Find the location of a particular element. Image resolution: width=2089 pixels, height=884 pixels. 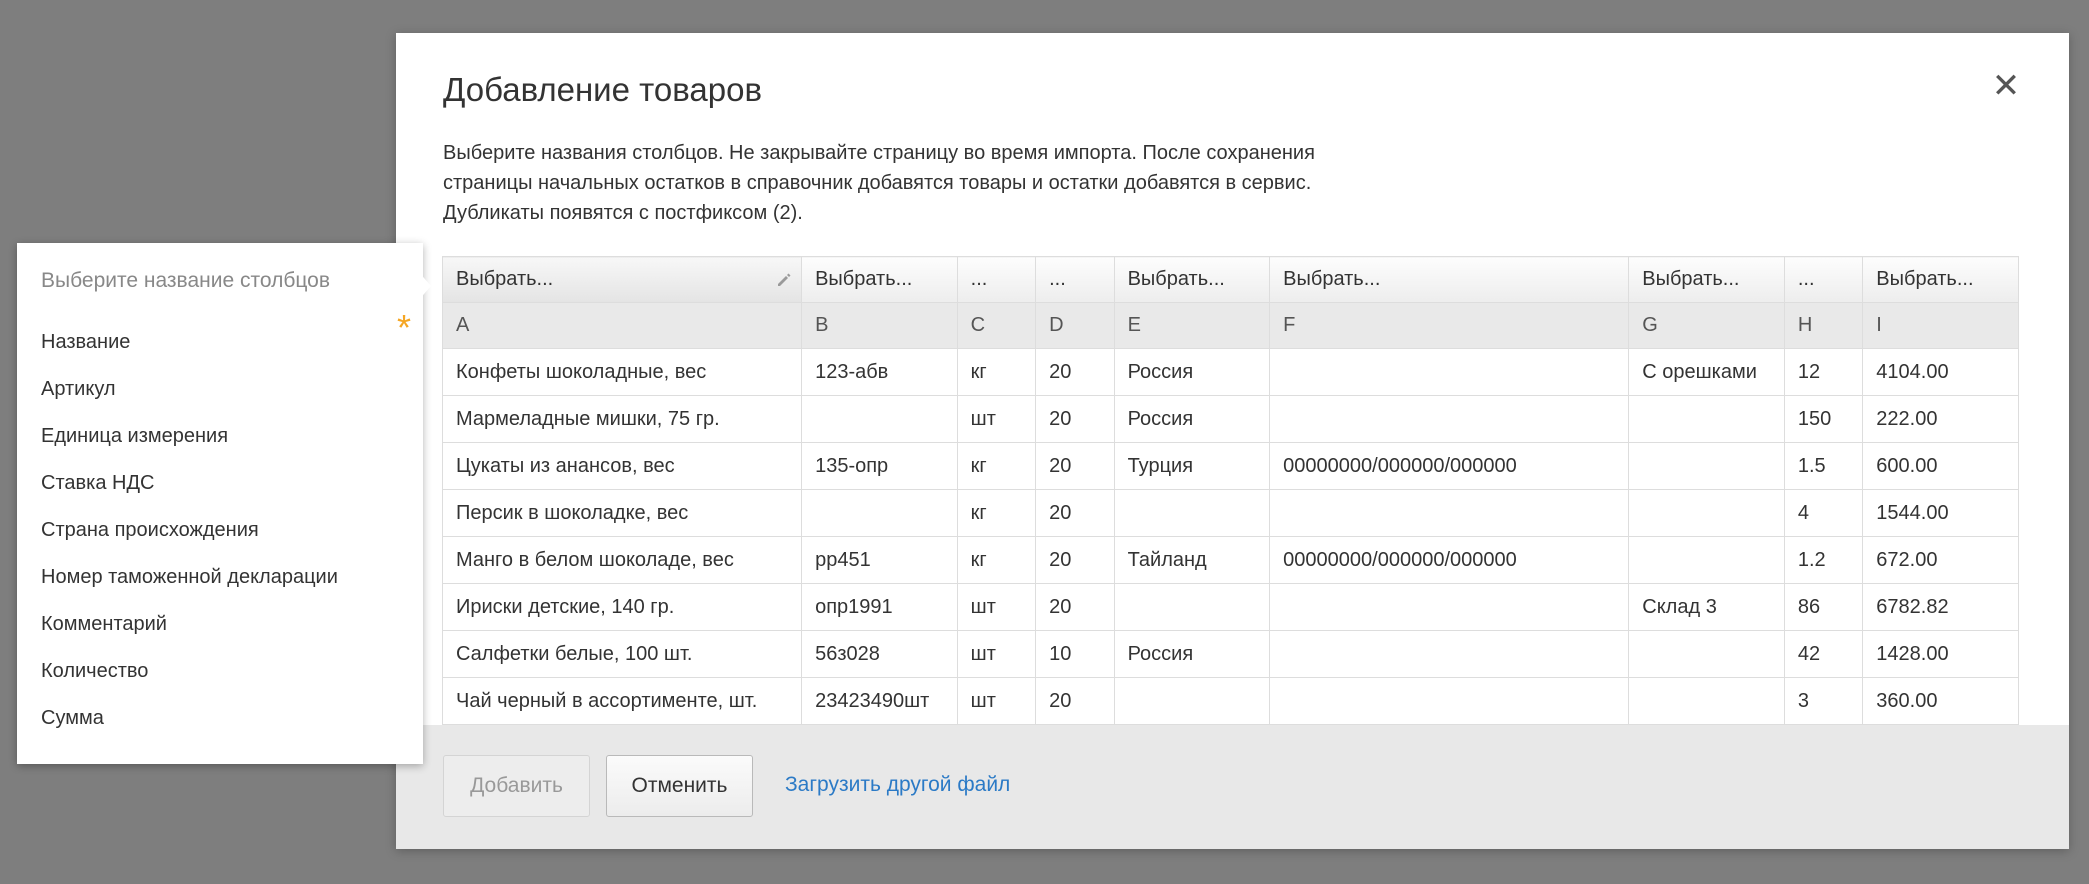

table-cell: 23423490шт is located at coordinates (879, 701).